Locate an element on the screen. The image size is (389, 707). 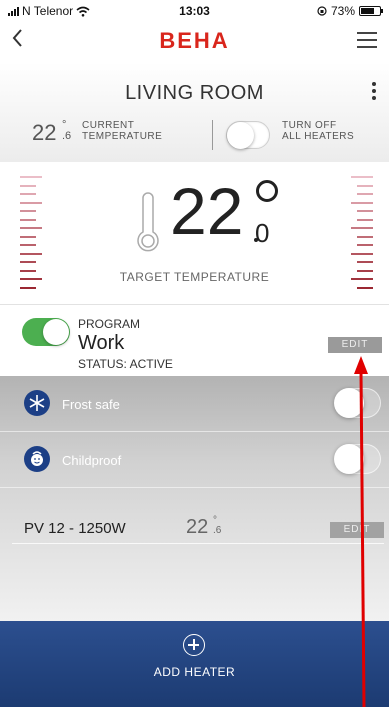
status-bar: N Telenor 13:03 73% is located at coordinates (194, 11).